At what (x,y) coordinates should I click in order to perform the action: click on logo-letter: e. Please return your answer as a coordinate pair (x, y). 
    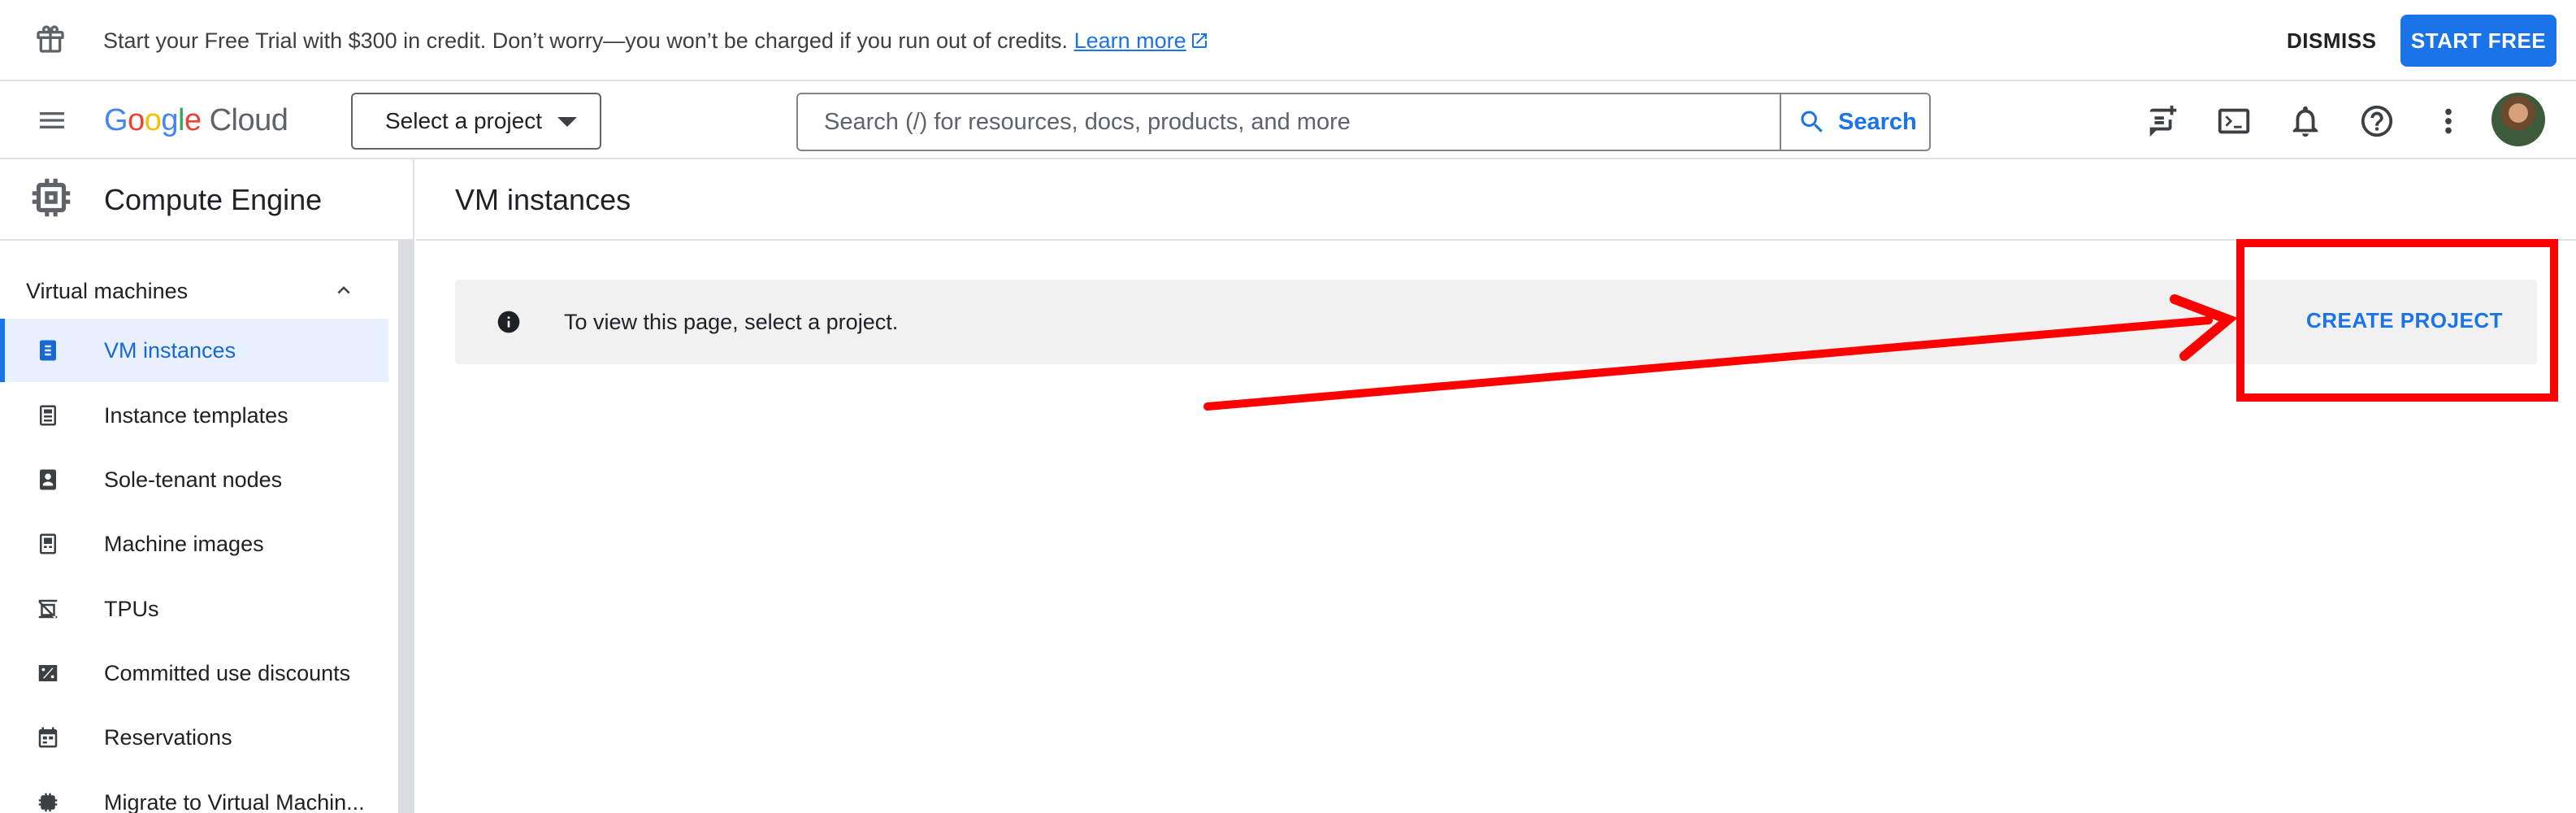
    Looking at the image, I should click on (193, 120).